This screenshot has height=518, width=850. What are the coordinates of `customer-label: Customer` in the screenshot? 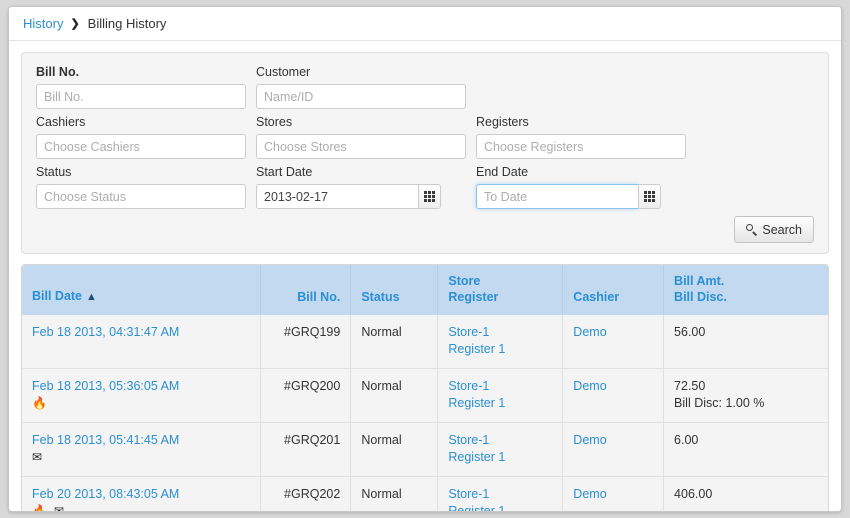 It's located at (283, 72).